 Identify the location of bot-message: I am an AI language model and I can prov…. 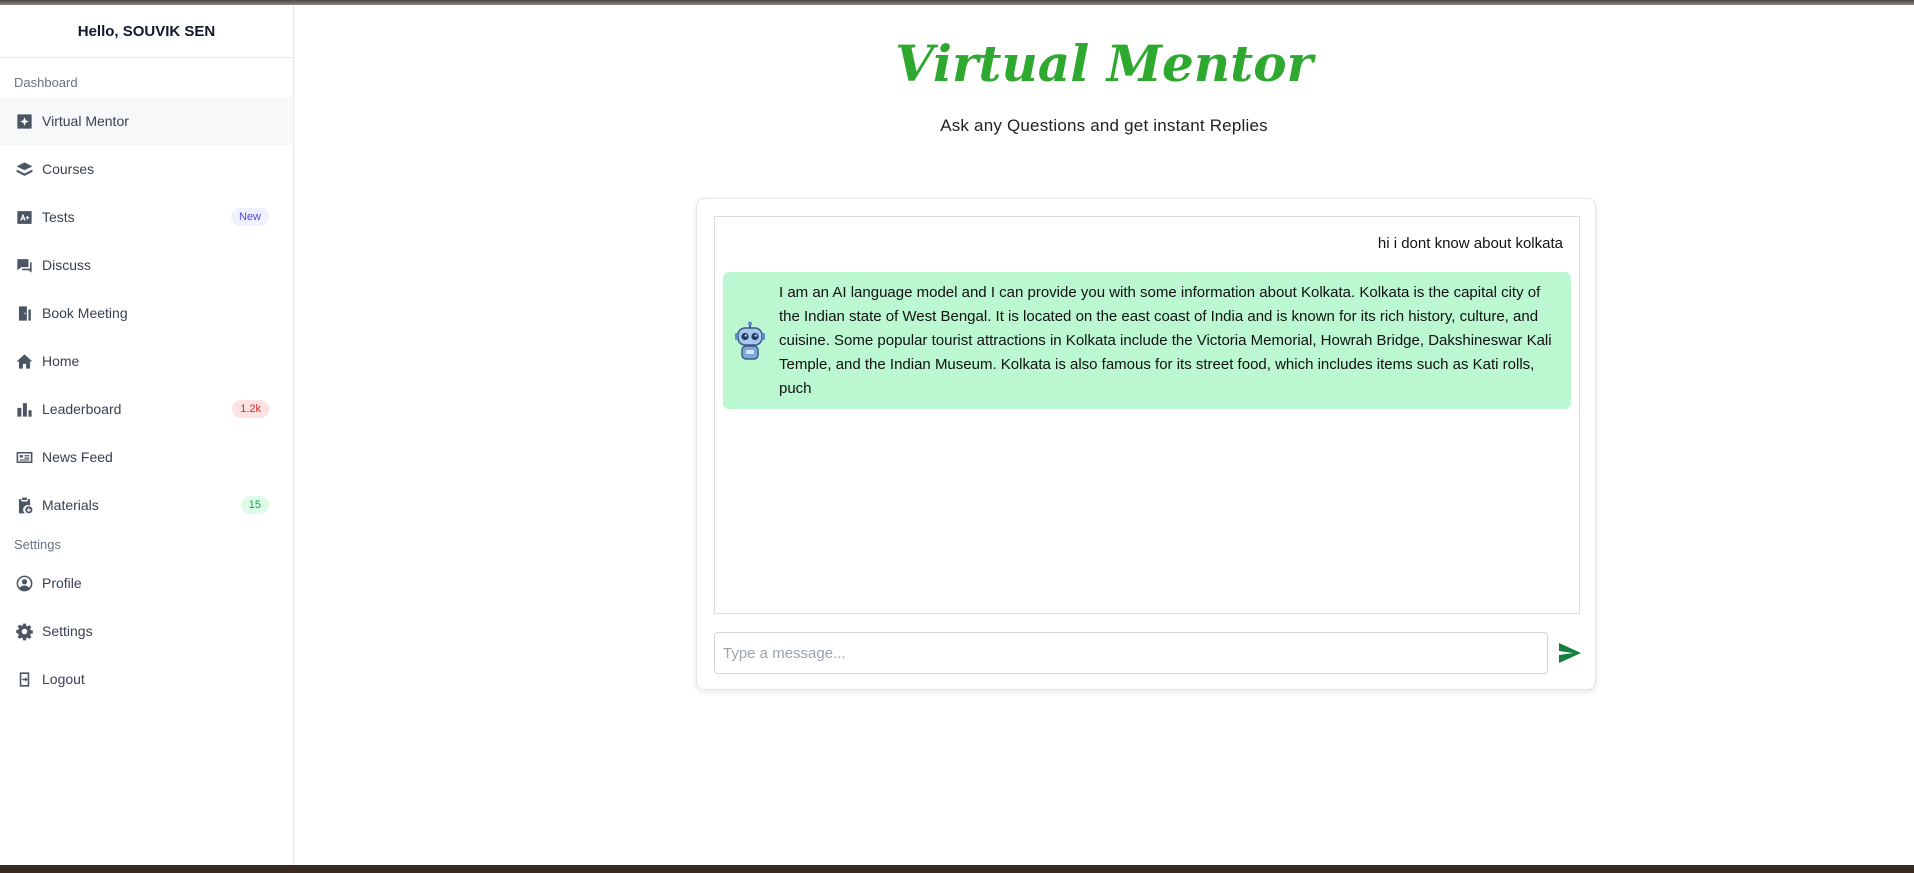
(1147, 340).